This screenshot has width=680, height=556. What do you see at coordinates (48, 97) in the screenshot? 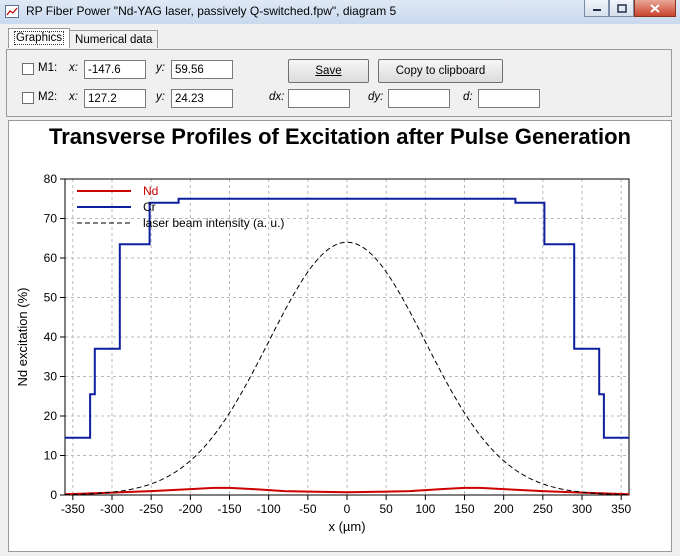
I see `m2-label: M2:` at bounding box center [48, 97].